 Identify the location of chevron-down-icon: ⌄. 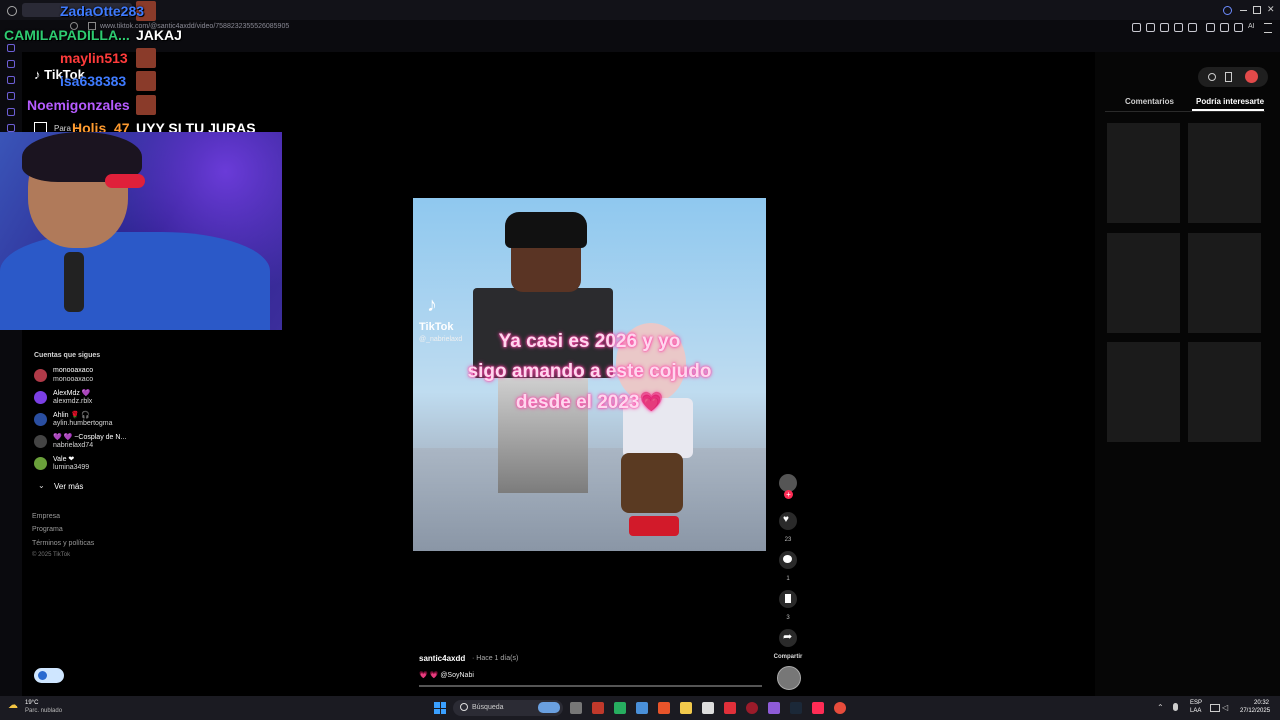
(41, 485).